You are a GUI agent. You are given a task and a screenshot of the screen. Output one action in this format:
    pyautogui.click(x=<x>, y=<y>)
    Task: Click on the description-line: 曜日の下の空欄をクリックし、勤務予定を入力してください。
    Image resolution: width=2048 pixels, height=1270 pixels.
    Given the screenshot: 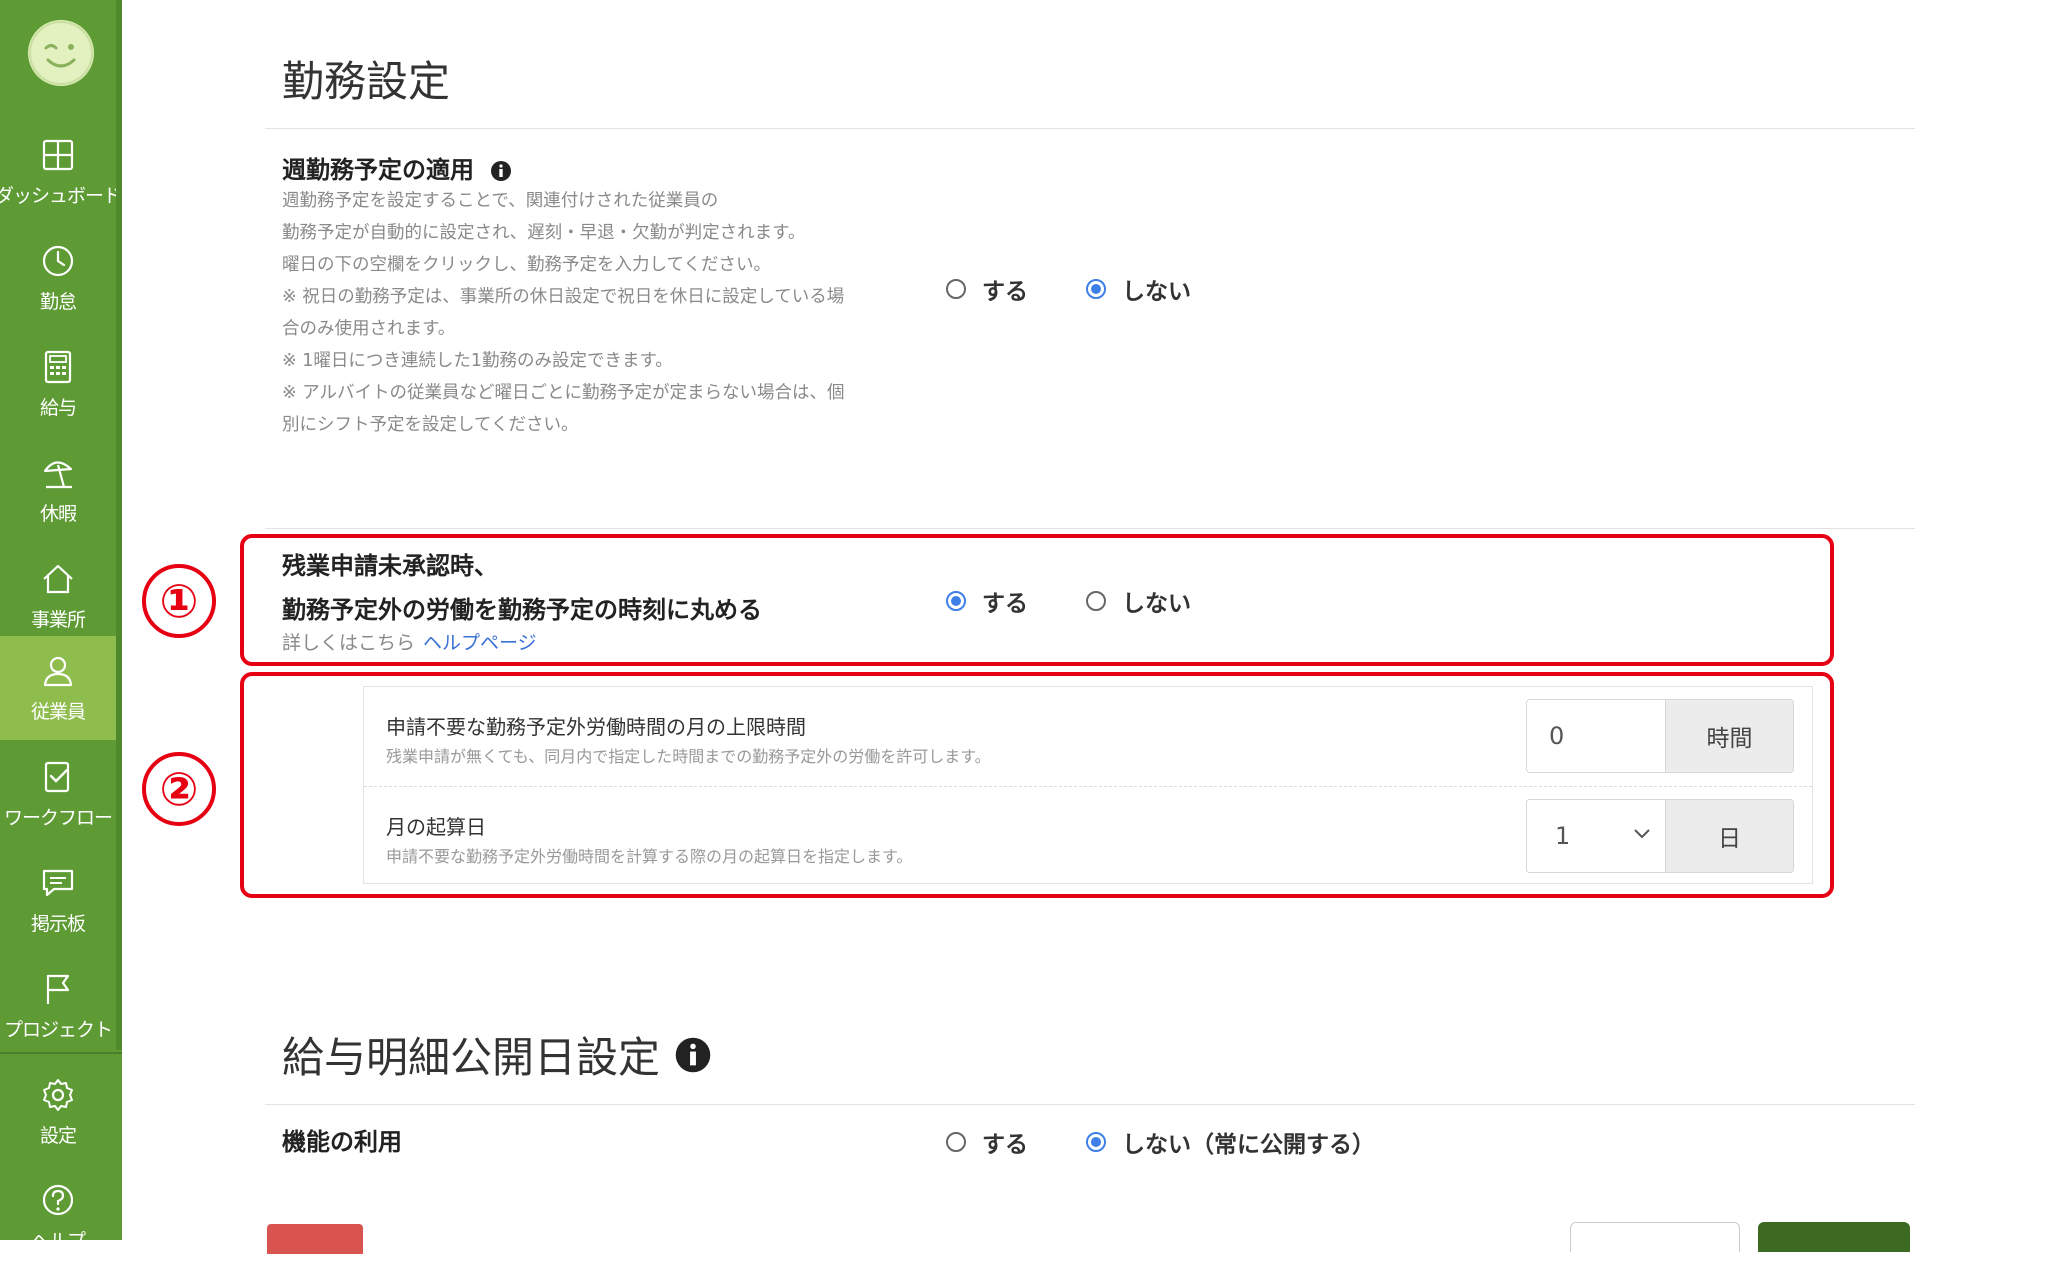 What is the action you would take?
    pyautogui.click(x=526, y=265)
    